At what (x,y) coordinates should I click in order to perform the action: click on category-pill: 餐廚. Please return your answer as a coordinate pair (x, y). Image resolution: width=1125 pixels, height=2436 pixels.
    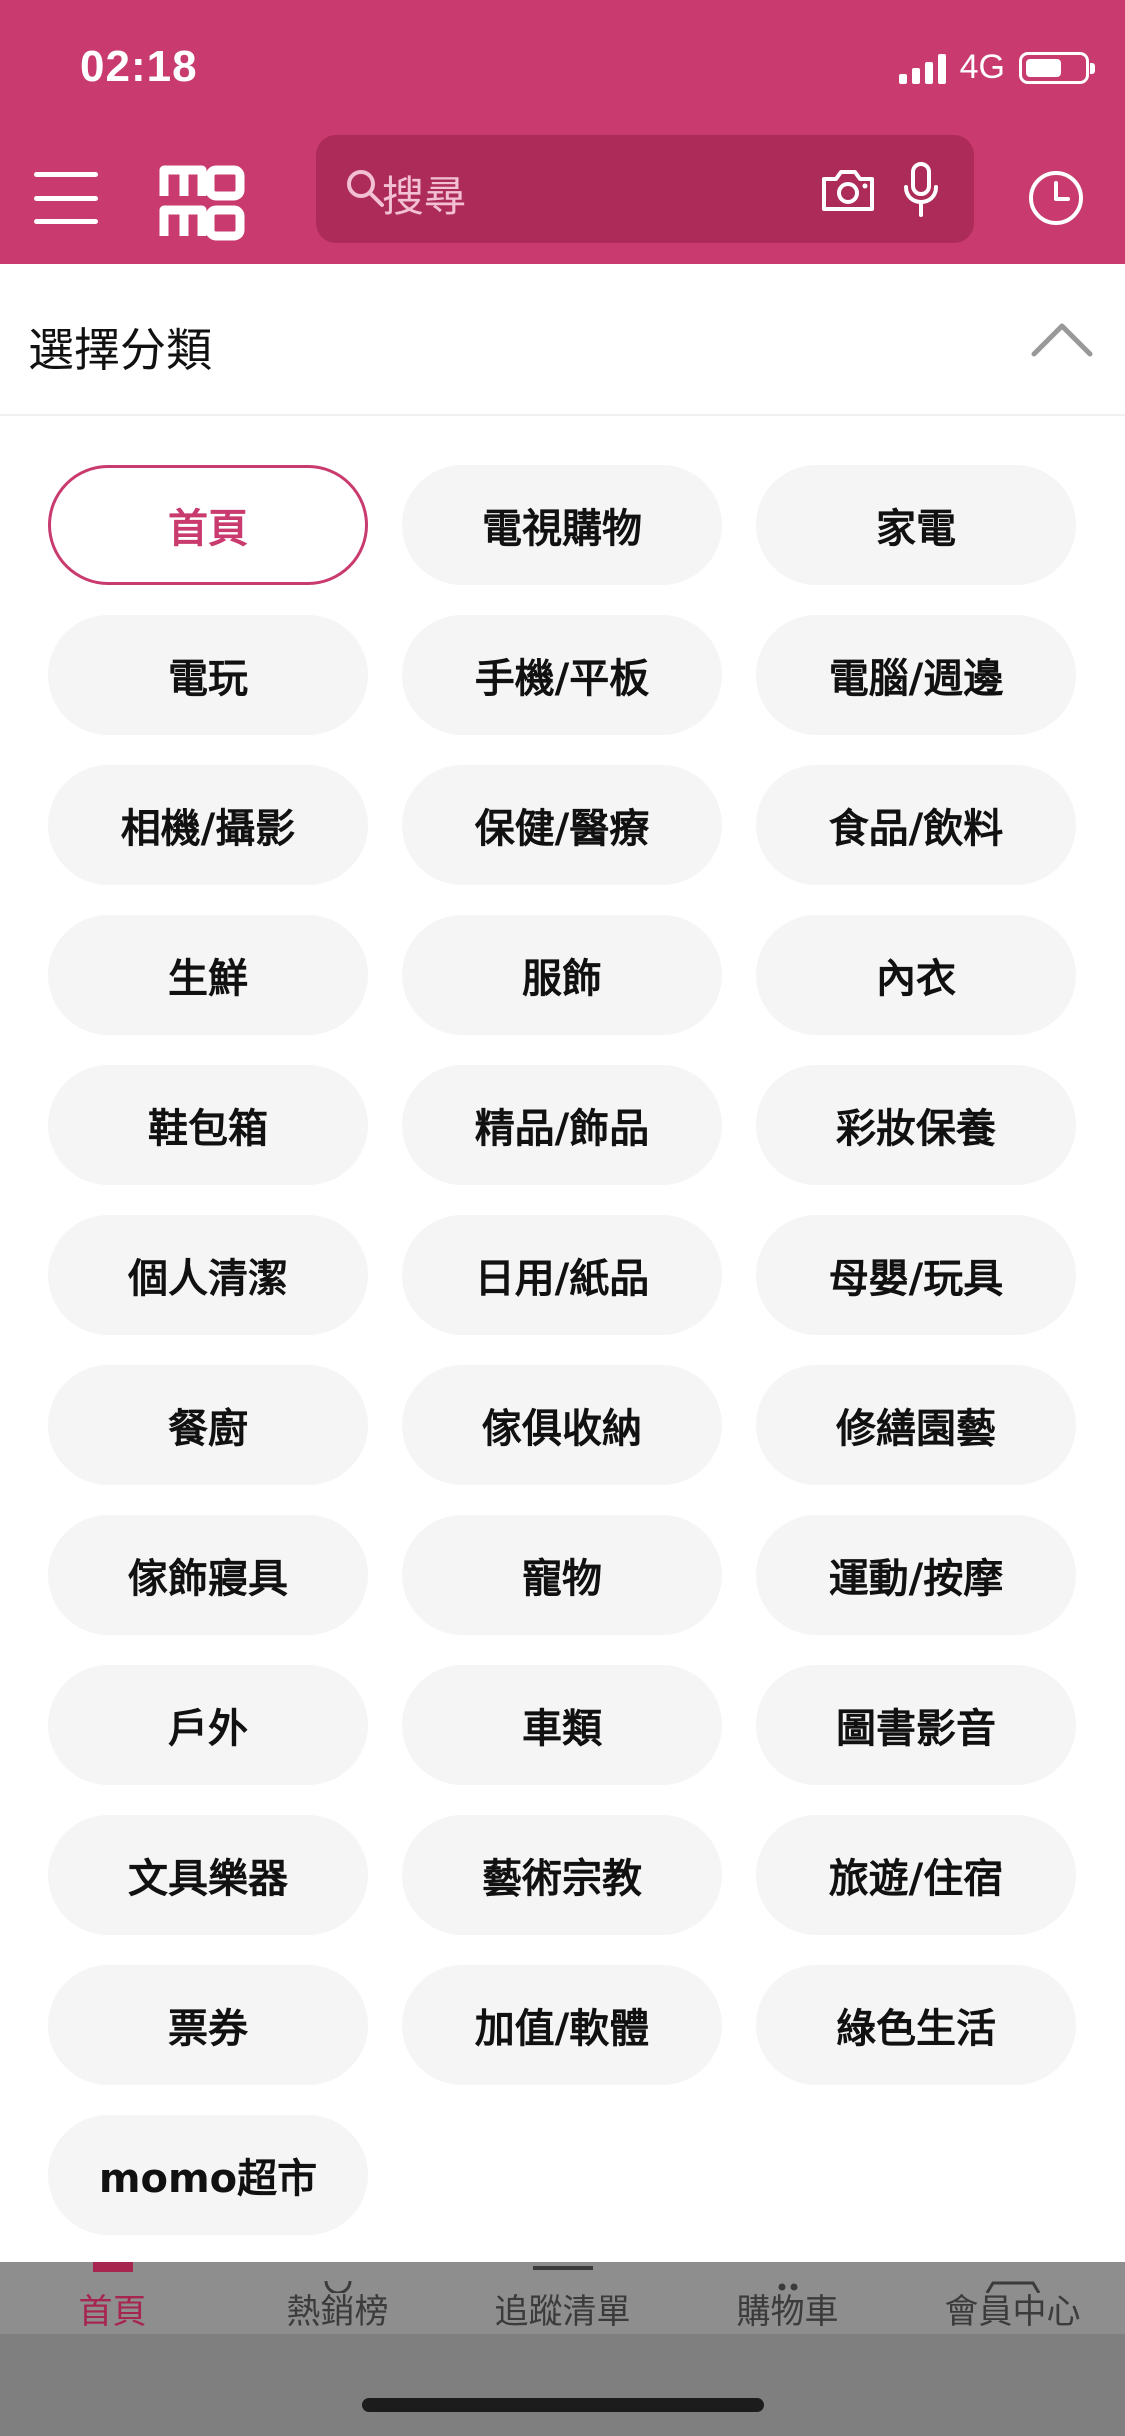
    Looking at the image, I should click on (208, 1425).